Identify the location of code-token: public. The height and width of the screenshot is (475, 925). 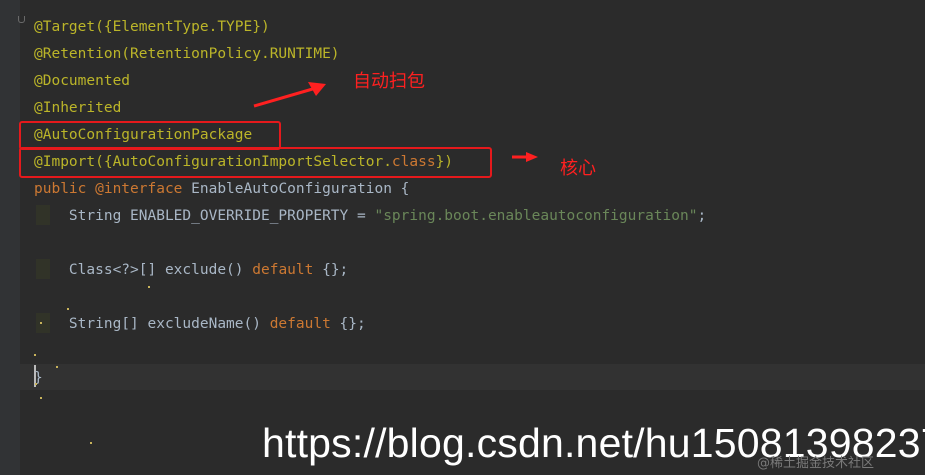
(65, 189).